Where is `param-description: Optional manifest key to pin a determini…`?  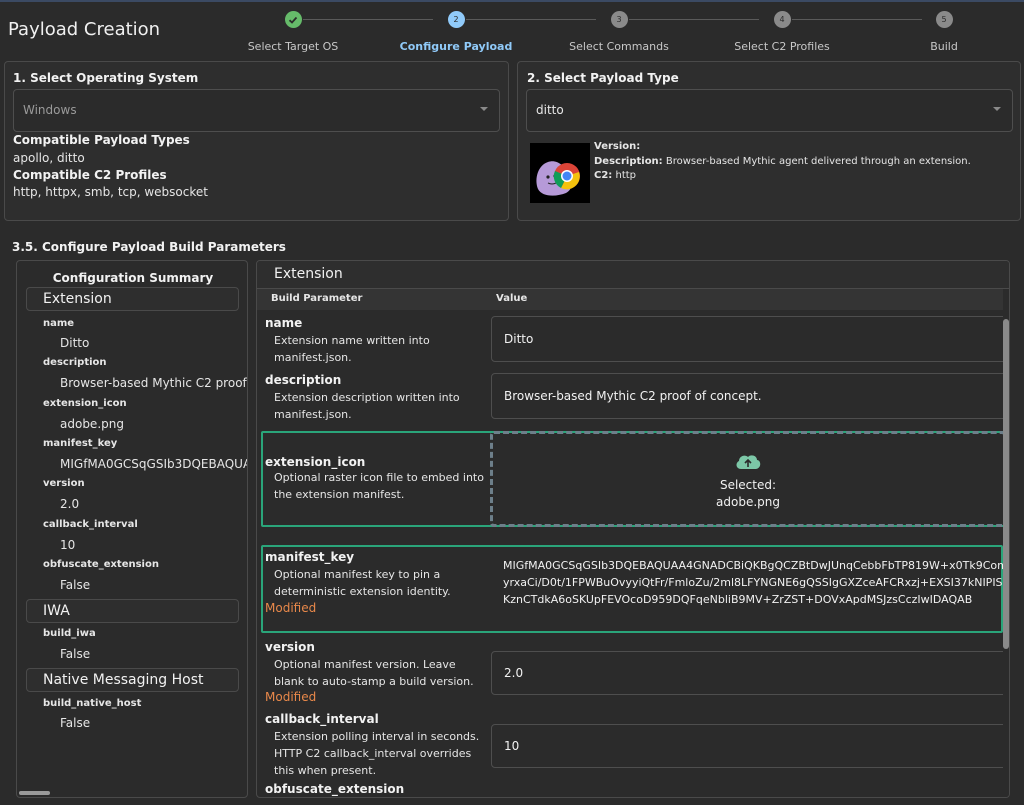
param-description: Optional manifest key to pin a determini… is located at coordinates (362, 583).